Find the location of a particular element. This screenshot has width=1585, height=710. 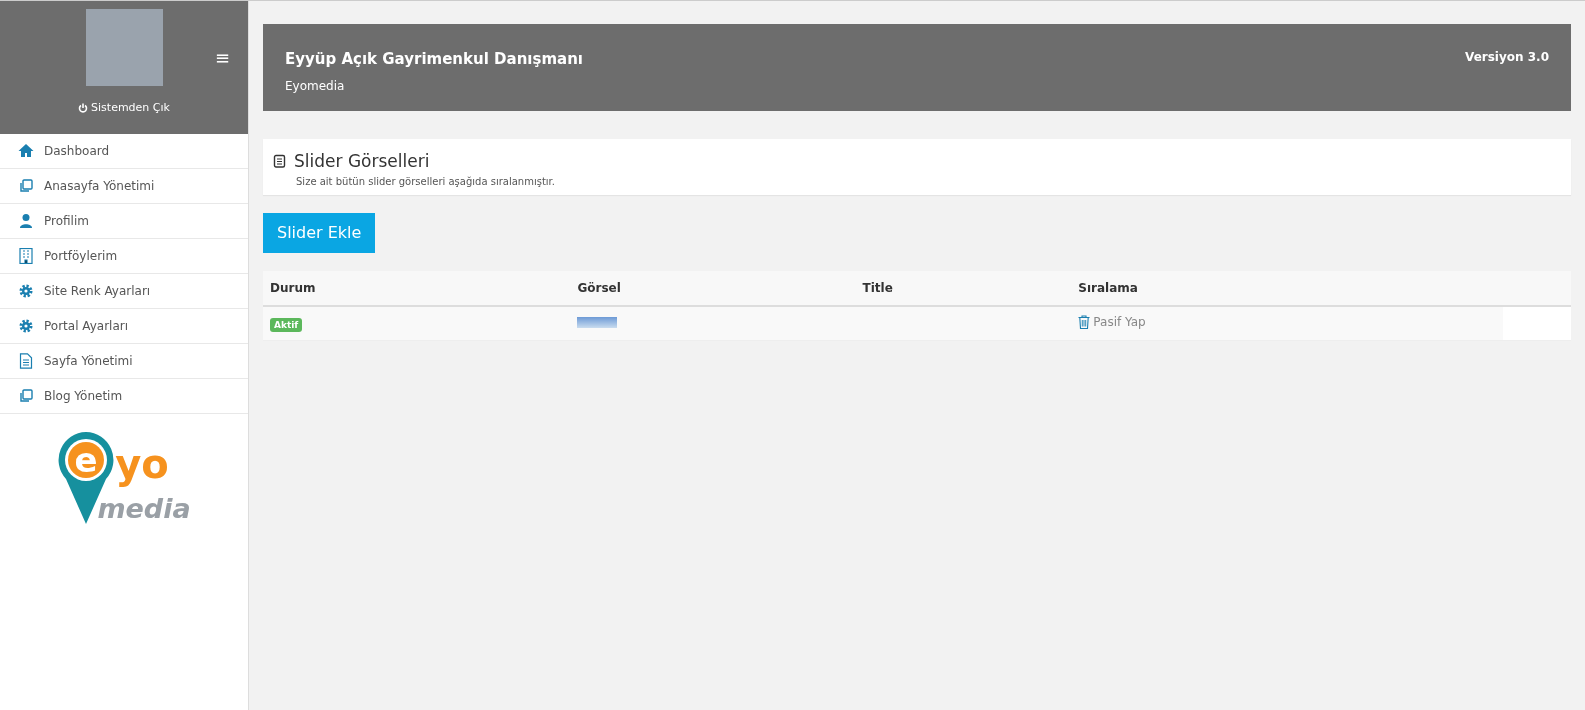

menu-toggle: ≡ is located at coordinates (222, 58).